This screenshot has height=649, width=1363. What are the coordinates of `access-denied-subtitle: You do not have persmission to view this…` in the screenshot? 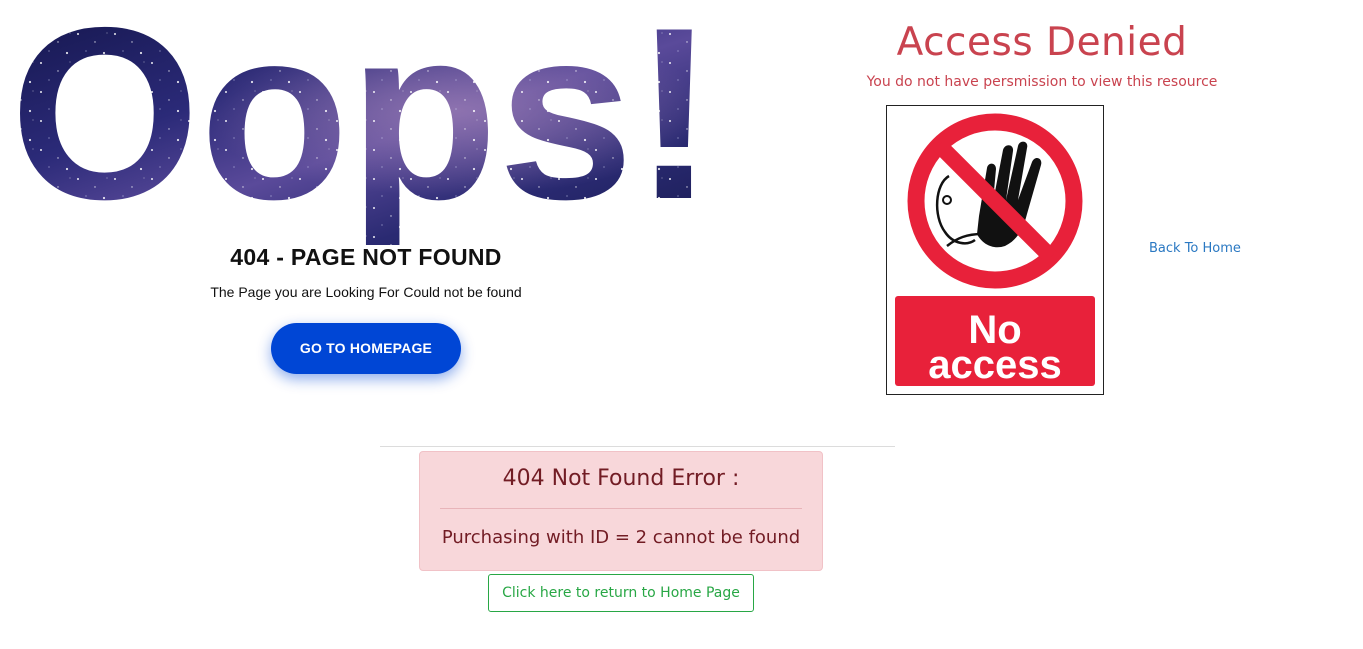 It's located at (1042, 82).